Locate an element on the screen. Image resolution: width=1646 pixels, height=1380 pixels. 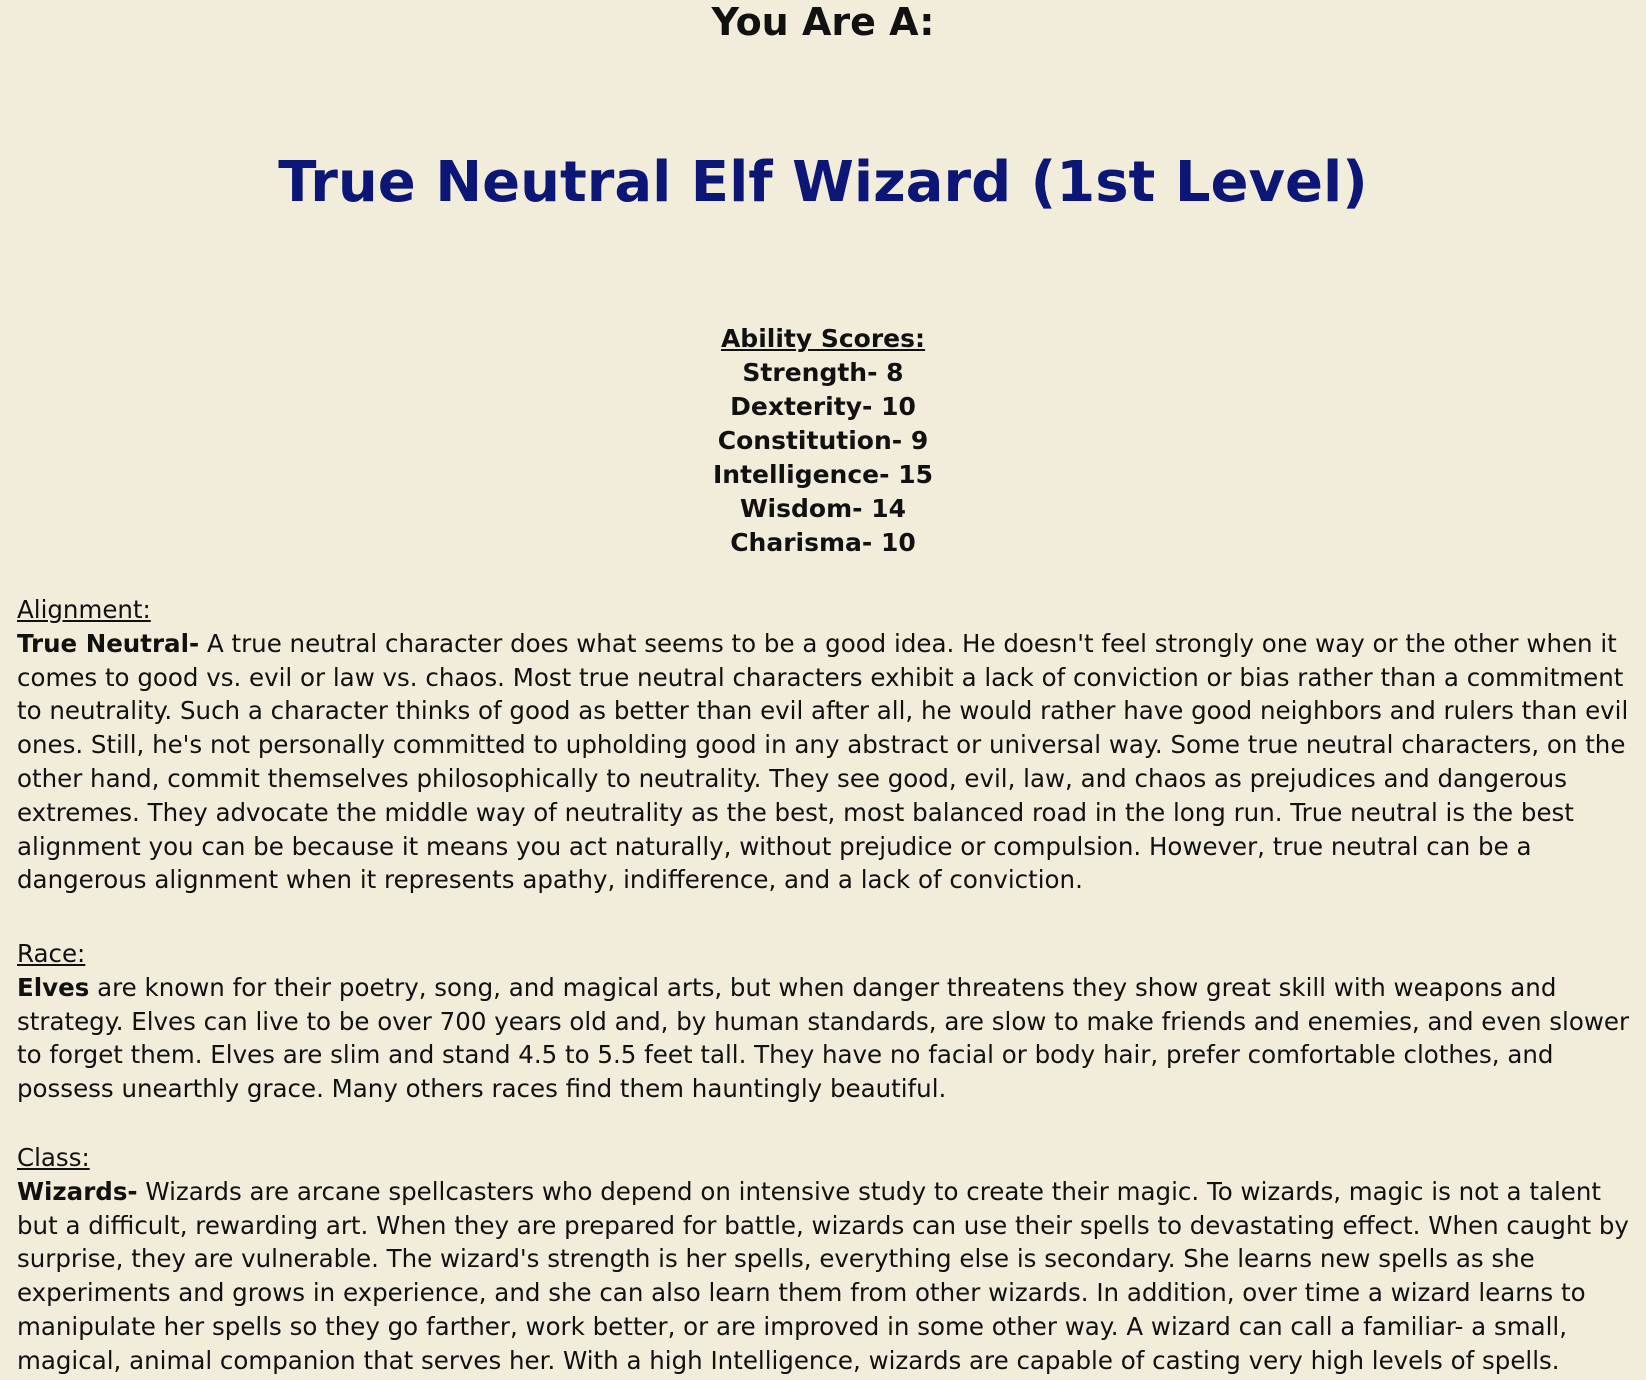
you-are-heading: You Are A: is located at coordinates (823, 22).